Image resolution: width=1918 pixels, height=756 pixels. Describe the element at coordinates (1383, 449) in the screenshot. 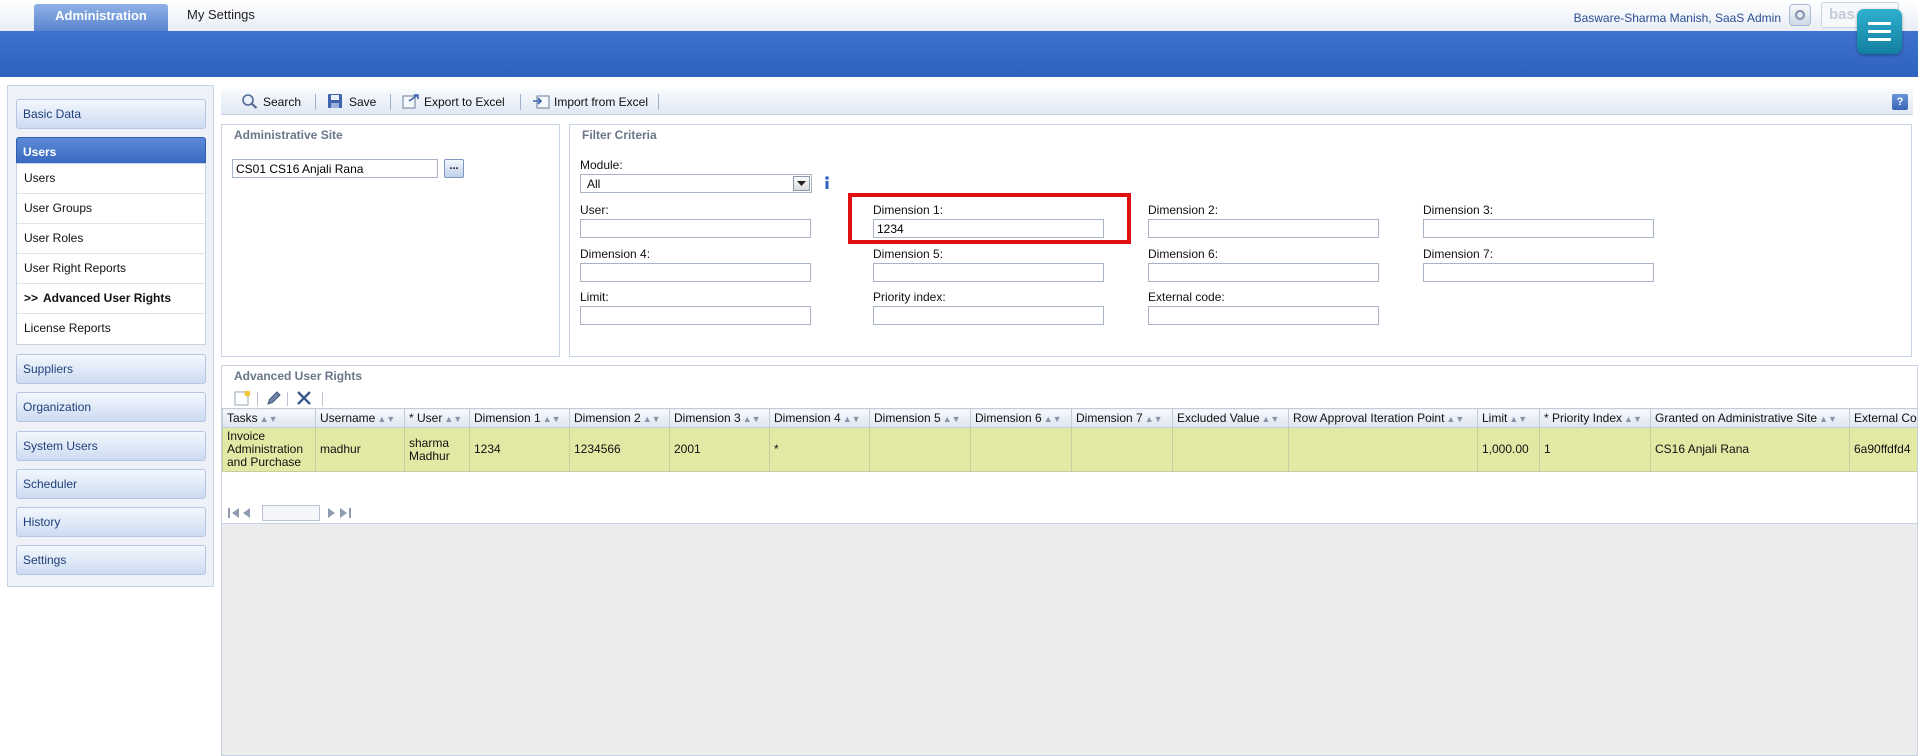

I see `cell-row-approval-iteration-point` at that location.